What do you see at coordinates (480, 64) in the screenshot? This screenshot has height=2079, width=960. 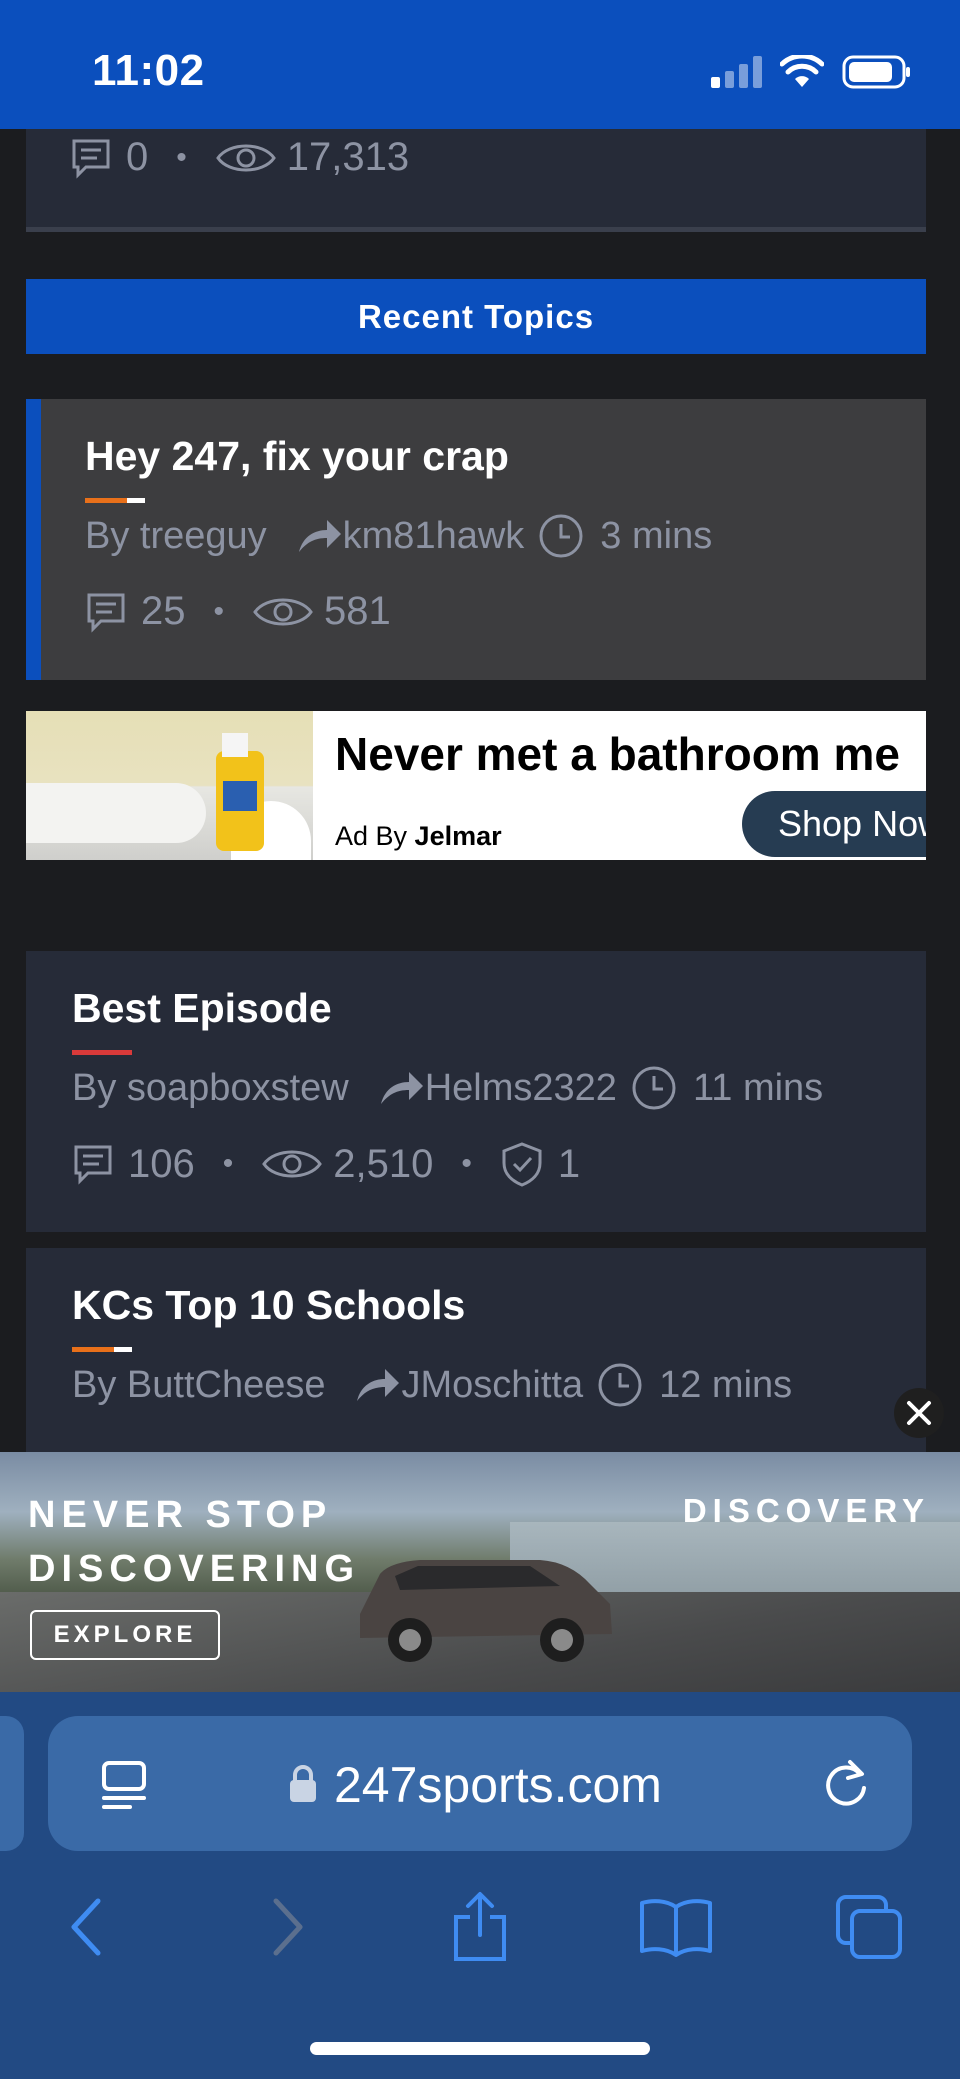 I see `status-bar: 11:02` at bounding box center [480, 64].